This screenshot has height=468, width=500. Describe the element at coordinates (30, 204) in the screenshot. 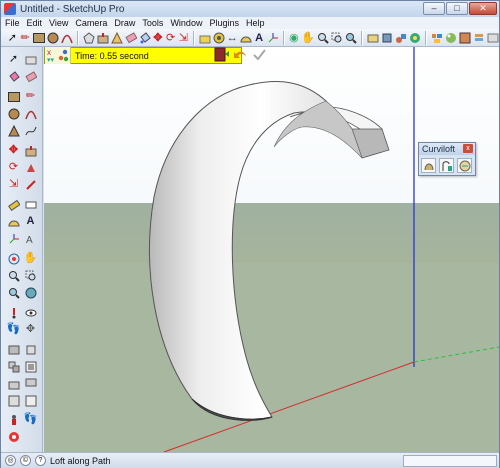

I see `dimension-icon` at that location.